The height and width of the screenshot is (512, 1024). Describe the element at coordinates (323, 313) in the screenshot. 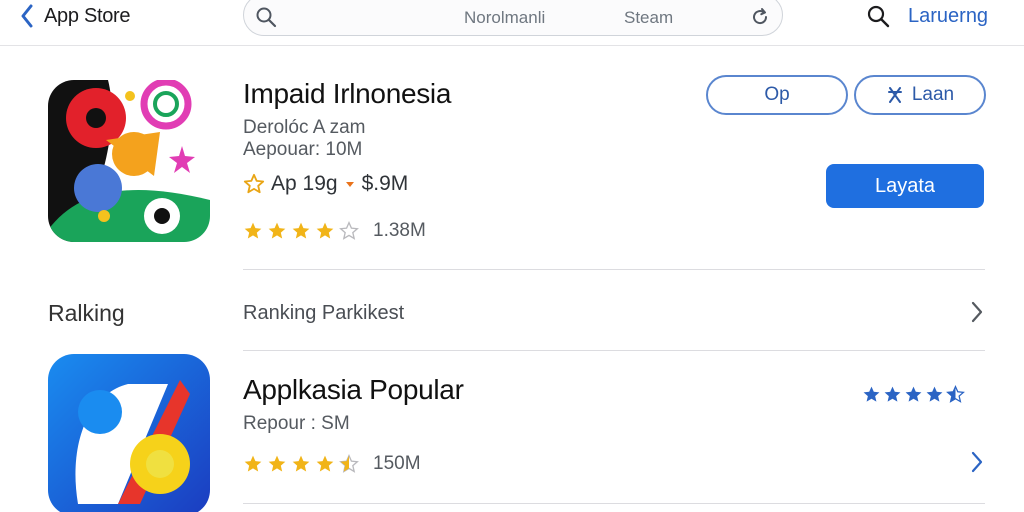

I see `section-link: Ranking Parkikest` at that location.